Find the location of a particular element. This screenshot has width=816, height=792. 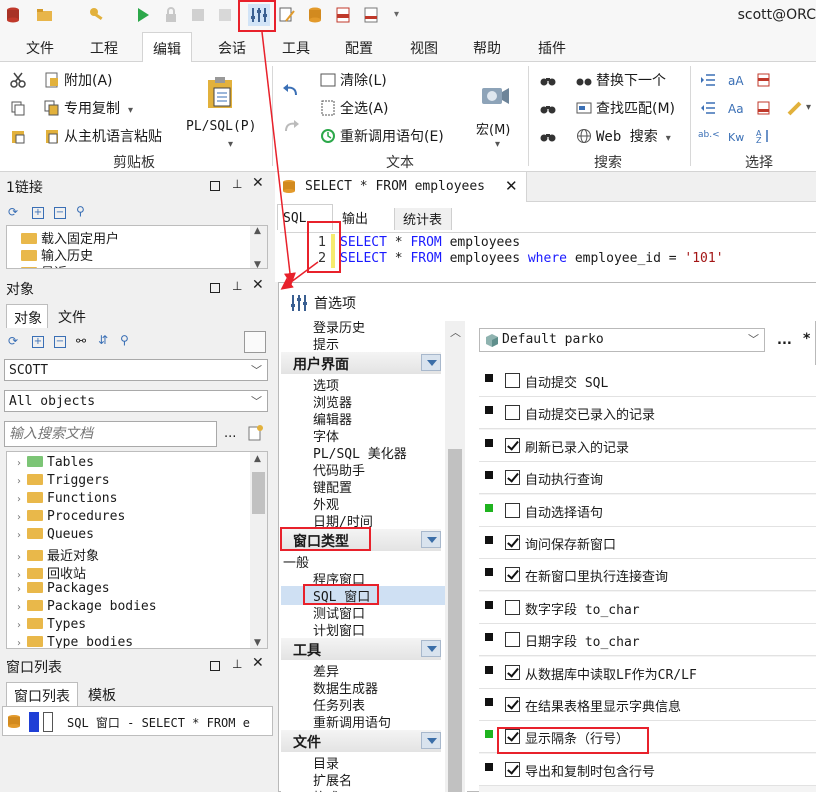

tree-node: › Type bodies is located at coordinates (75, 641).